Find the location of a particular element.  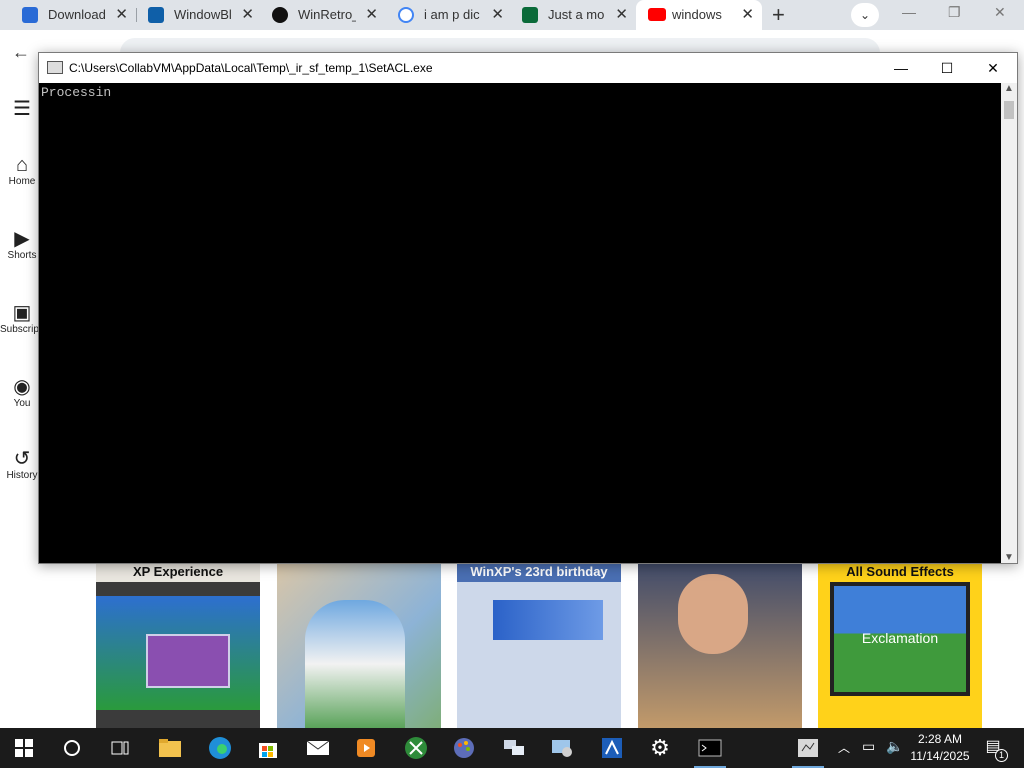

show-hidden-icons-chevron-icon: ︿ is located at coordinates (844, 753).